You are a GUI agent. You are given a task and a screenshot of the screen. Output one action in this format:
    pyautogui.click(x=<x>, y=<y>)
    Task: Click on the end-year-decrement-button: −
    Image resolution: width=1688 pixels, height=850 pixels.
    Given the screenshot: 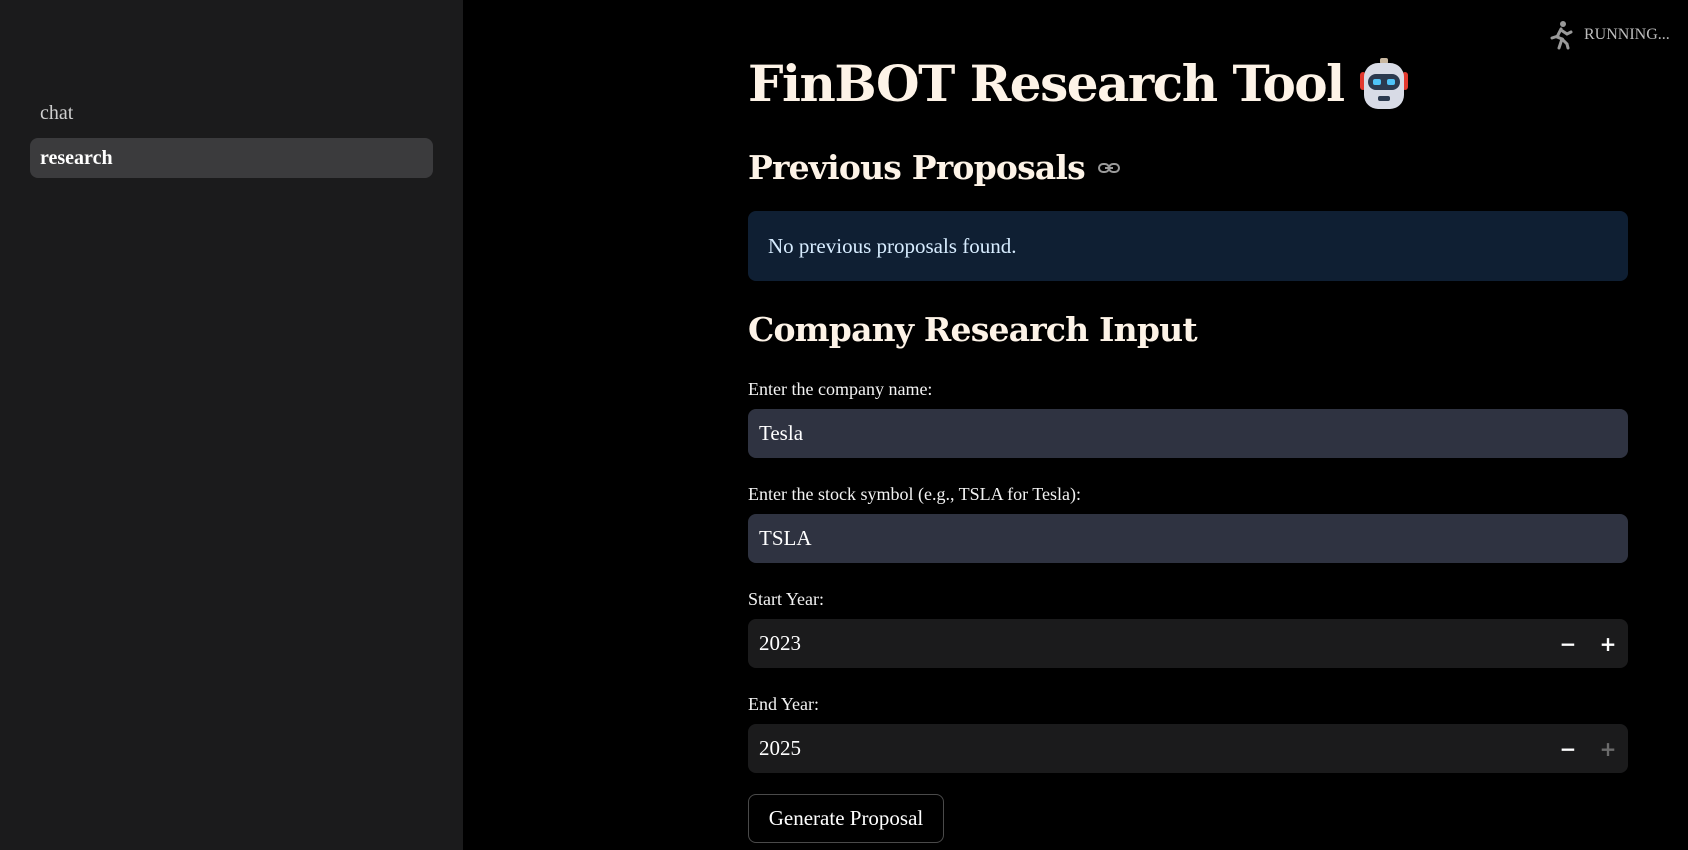 What is the action you would take?
    pyautogui.click(x=1568, y=748)
    